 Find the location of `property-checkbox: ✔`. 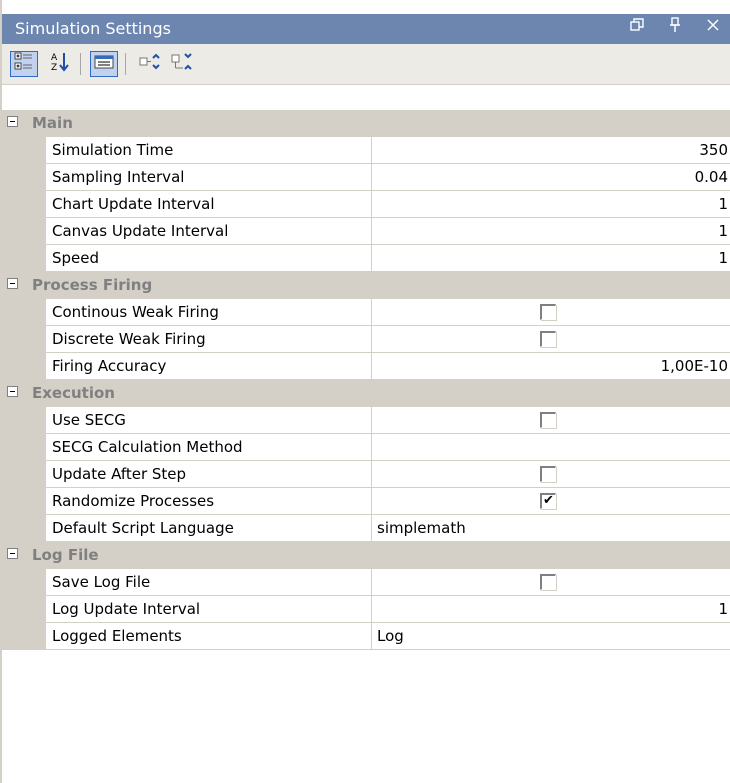

property-checkbox: ✔ is located at coordinates (548, 501).